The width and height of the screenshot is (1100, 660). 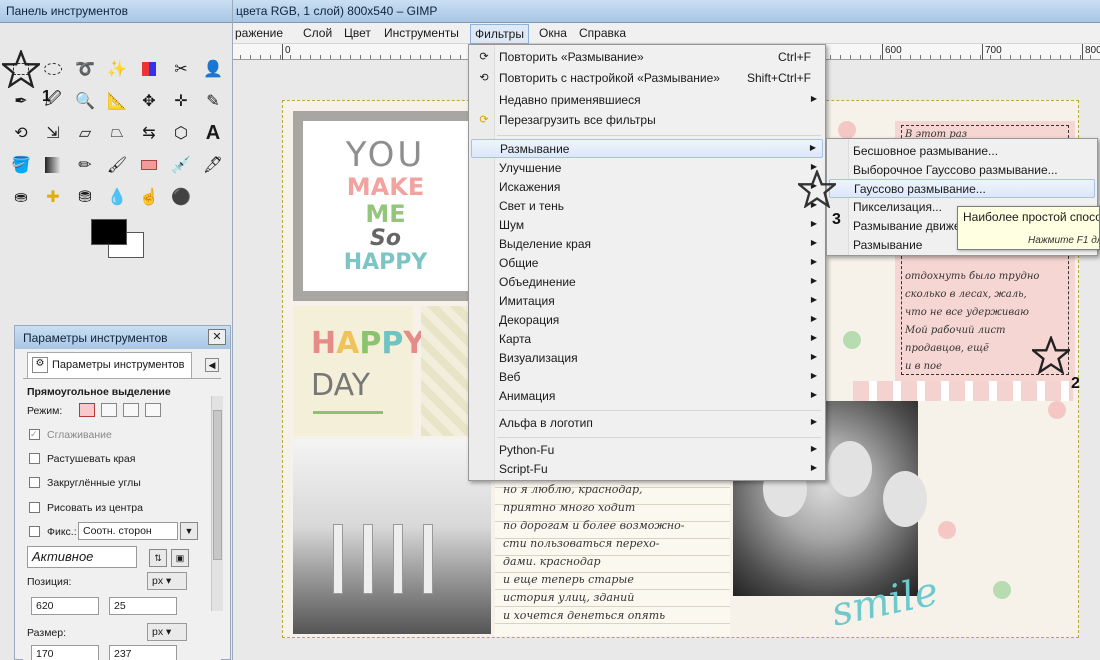 I want to click on airbrush-icon: 💉, so click(x=181, y=165).